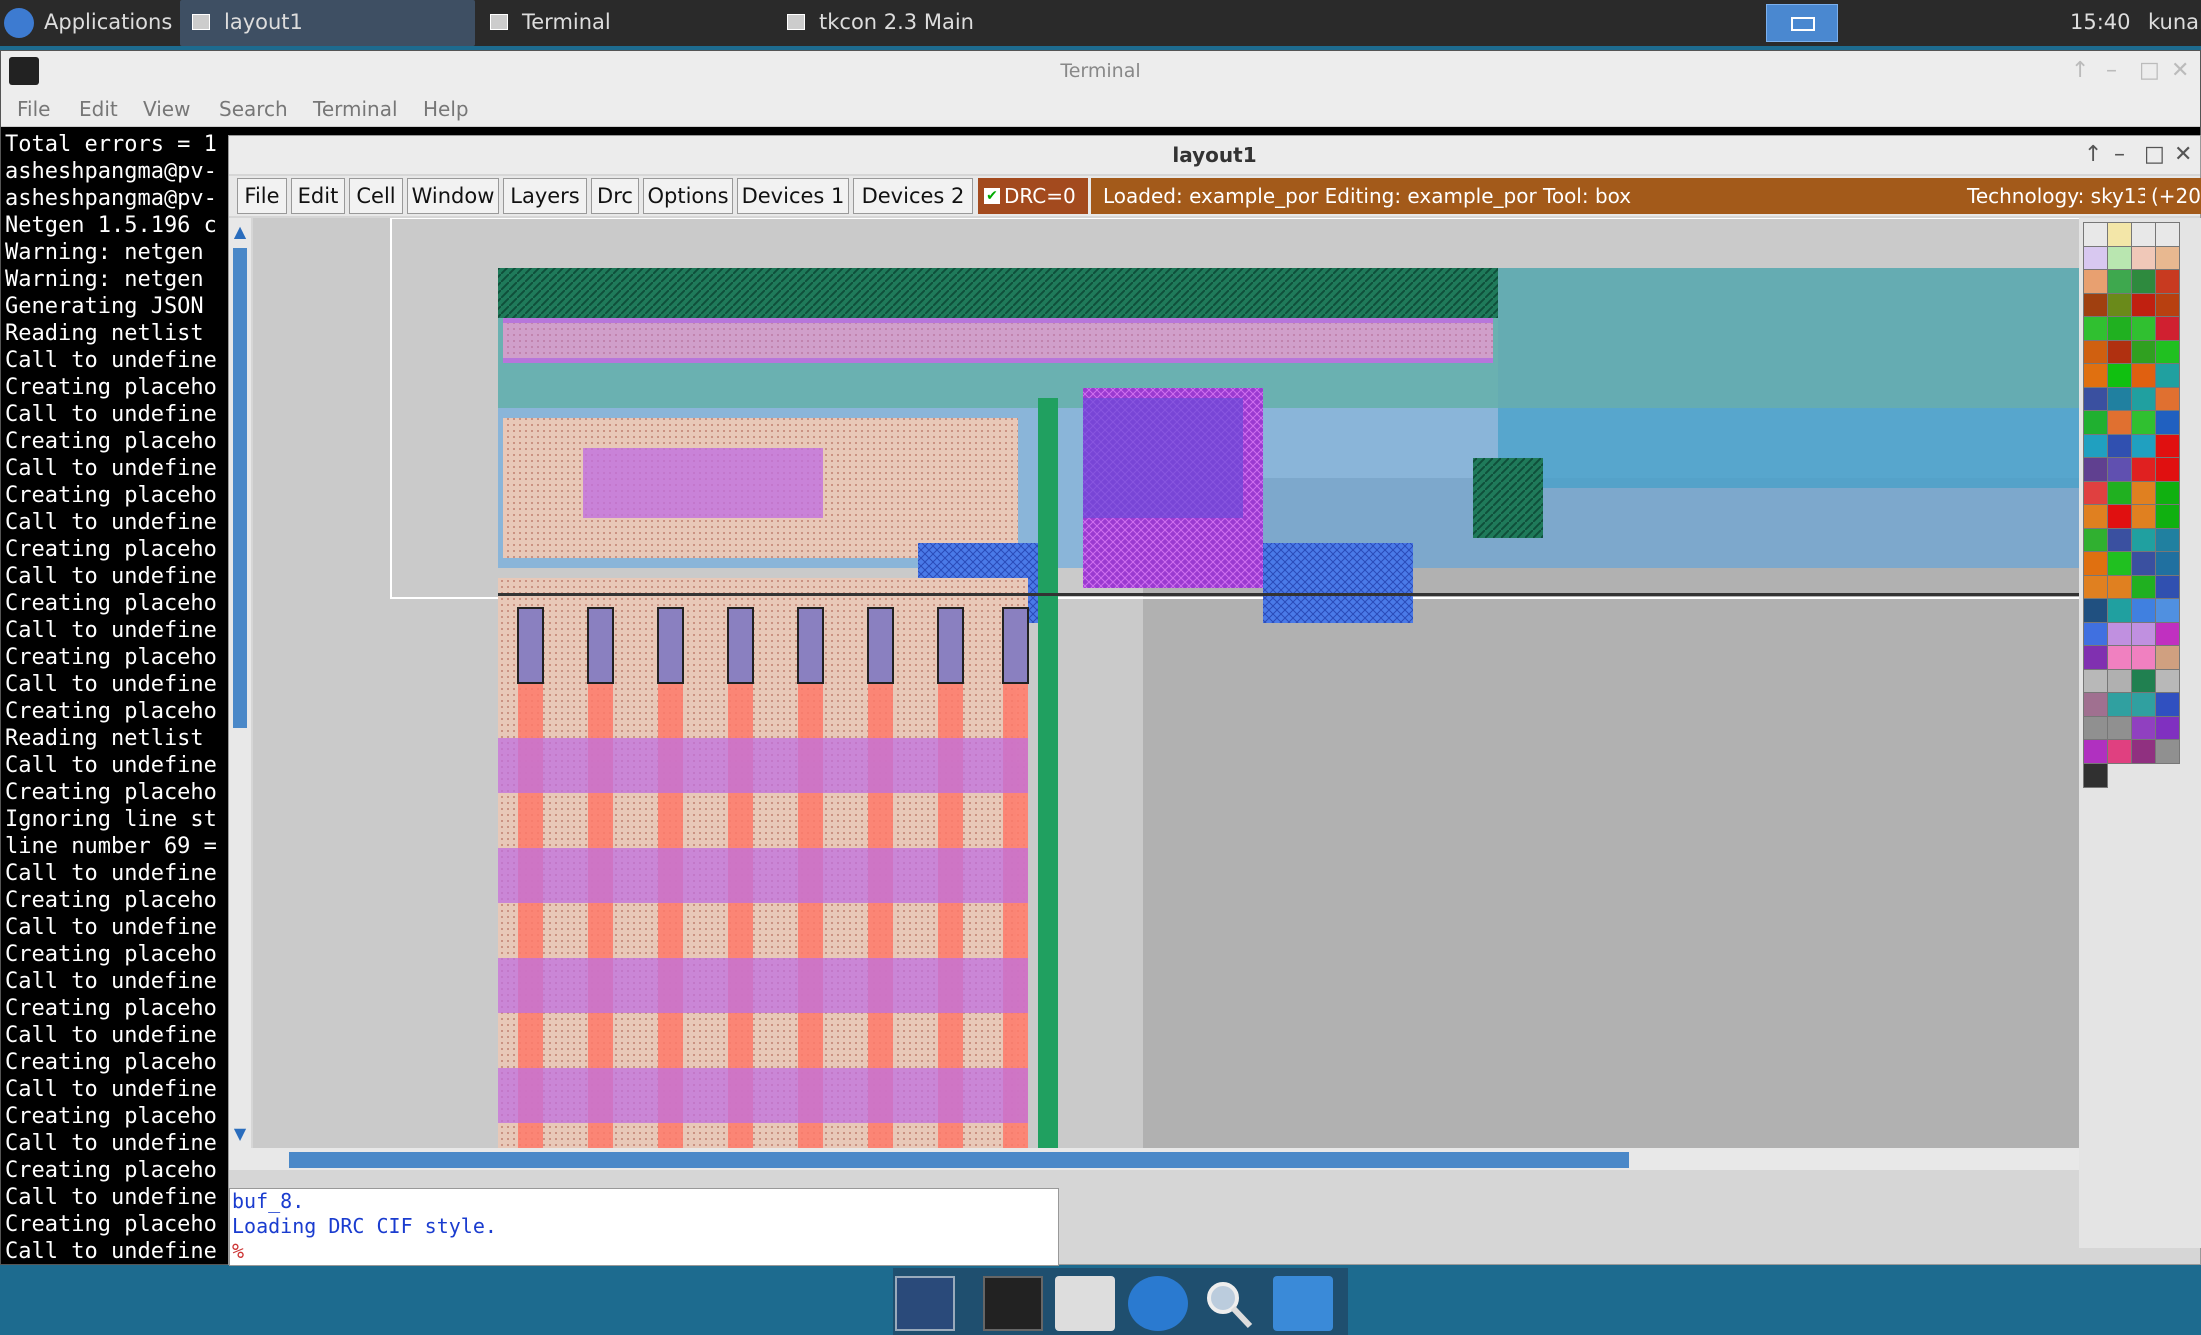  What do you see at coordinates (262, 196) in the screenshot?
I see `menu-file: File` at bounding box center [262, 196].